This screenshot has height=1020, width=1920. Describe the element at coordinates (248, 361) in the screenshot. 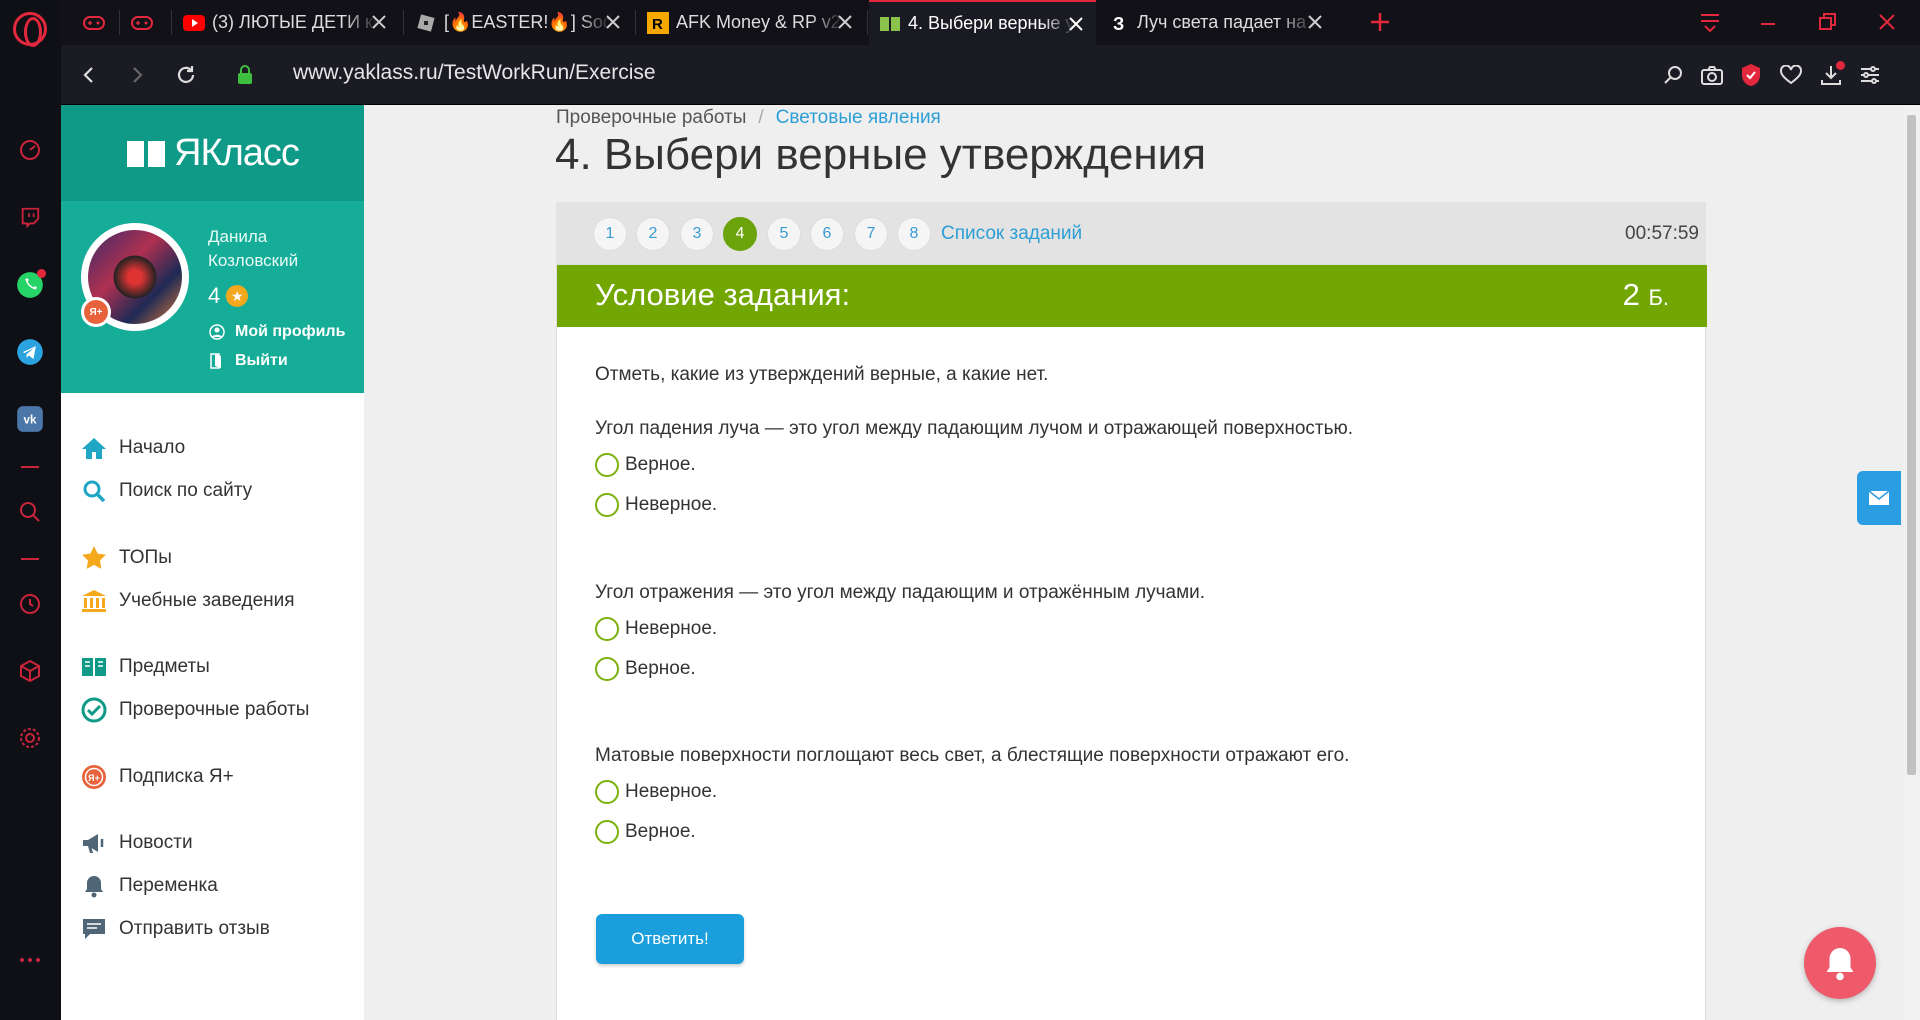

I see `logout-link: Выйти` at that location.